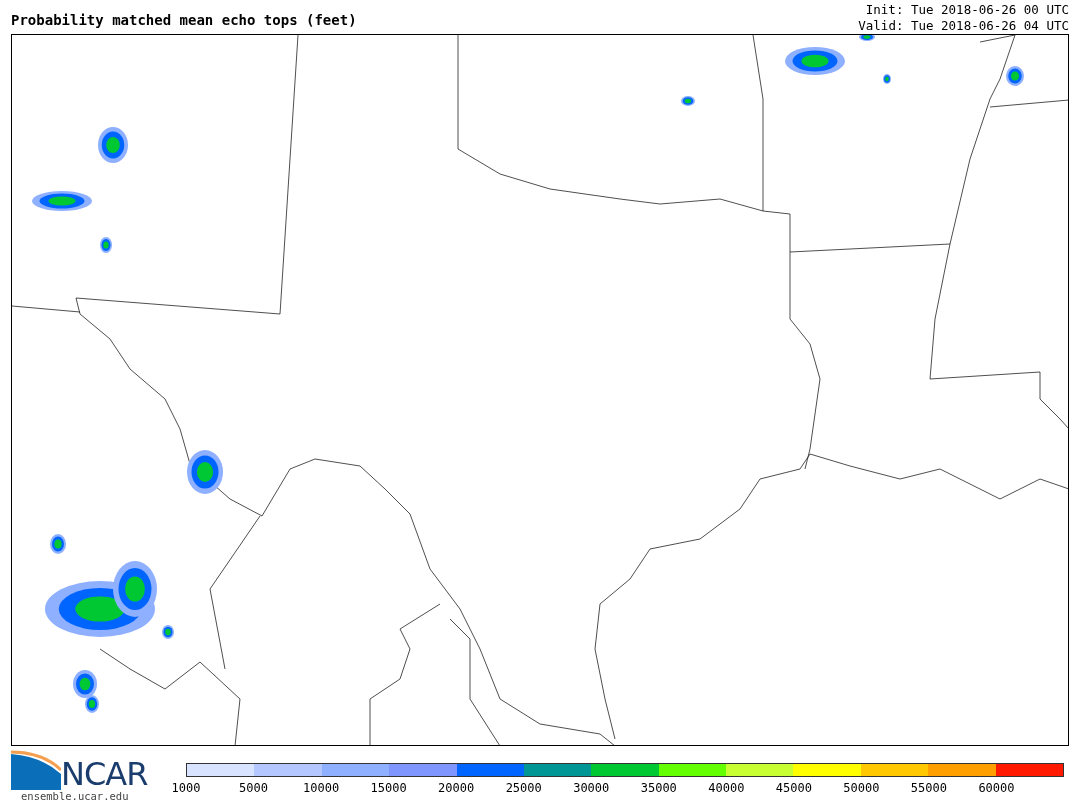  What do you see at coordinates (75, 796) in the screenshot?
I see `website-url: ensemble.ucar.edu` at bounding box center [75, 796].